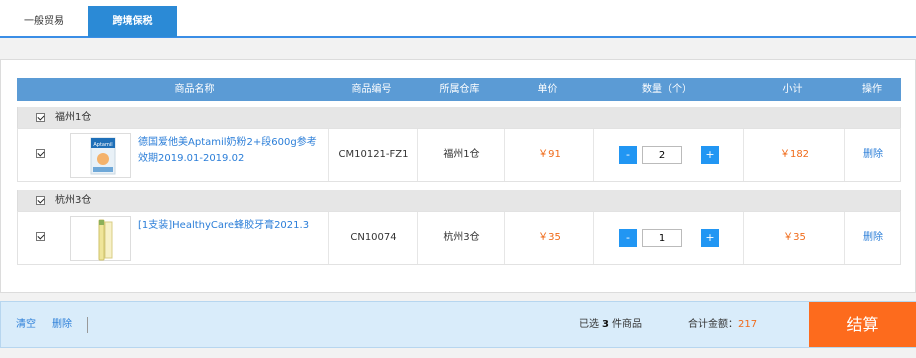 Image resolution: width=916 pixels, height=358 pixels. I want to click on price-cell: ￥91, so click(548, 155).